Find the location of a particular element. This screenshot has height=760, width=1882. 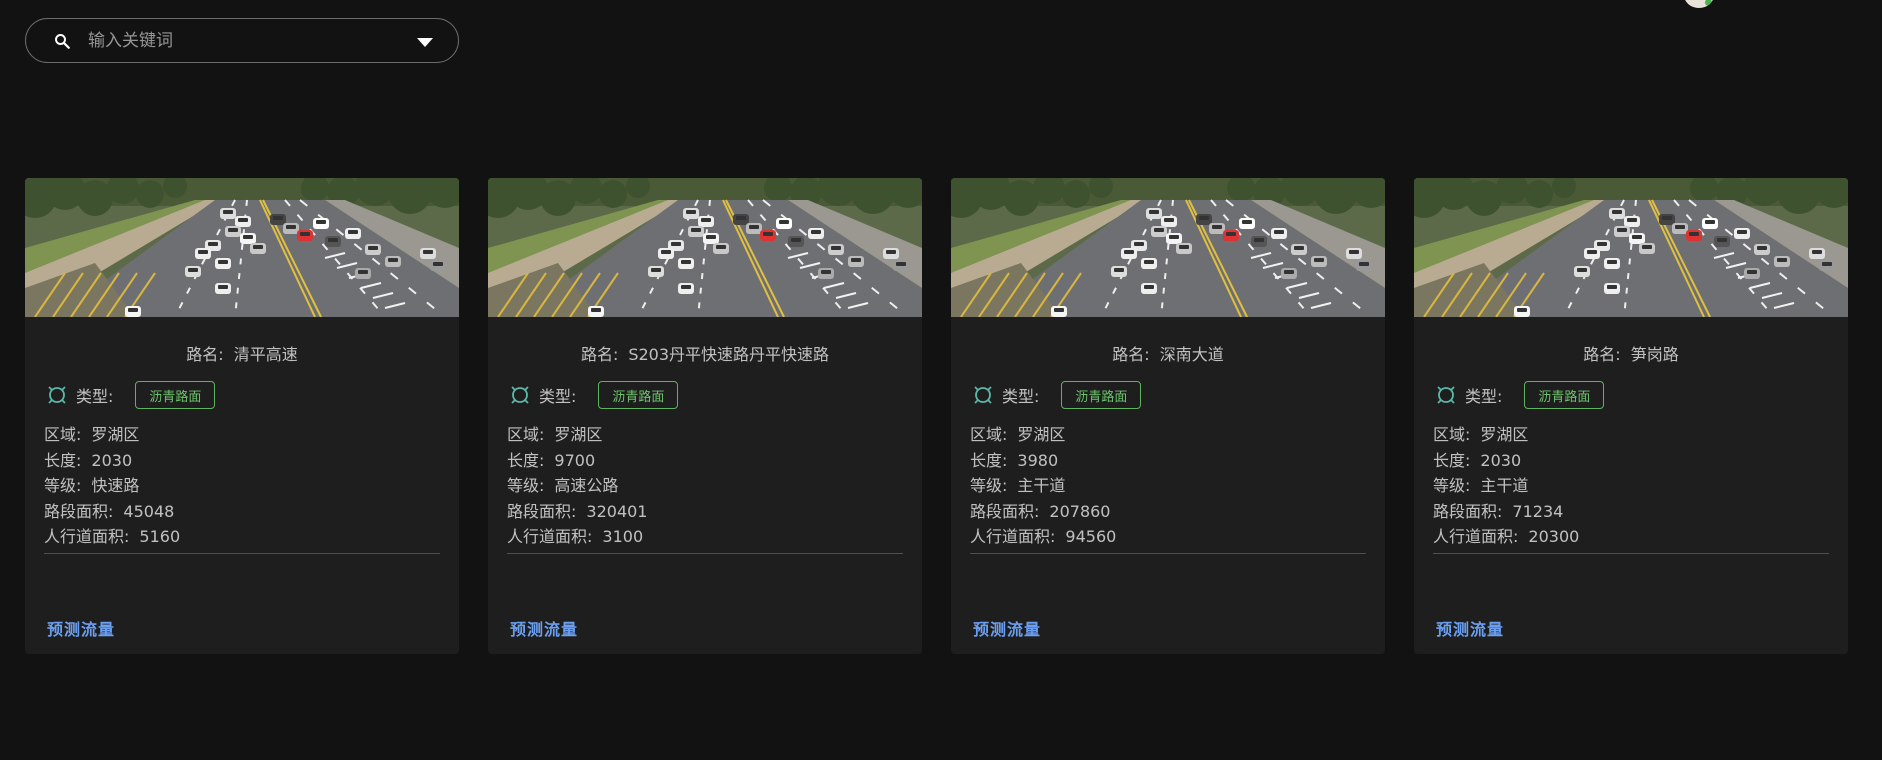

road-name: 路名: 笋岗路 is located at coordinates (1631, 354).